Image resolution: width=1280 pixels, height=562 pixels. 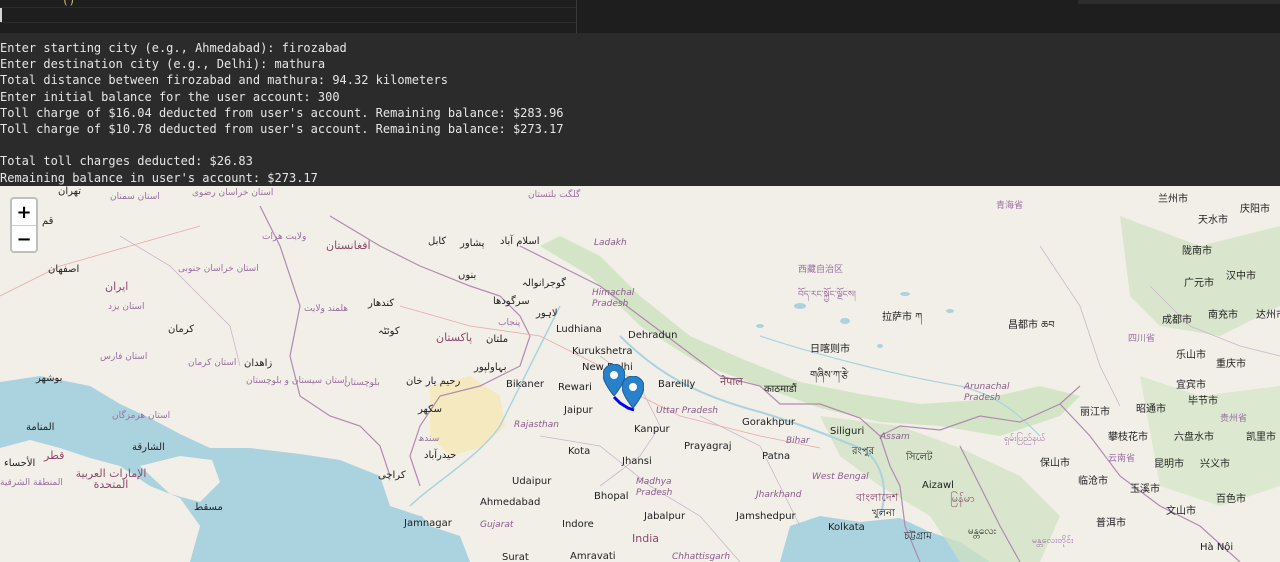 I want to click on map-label: 重庆市, so click(x=1231, y=364).